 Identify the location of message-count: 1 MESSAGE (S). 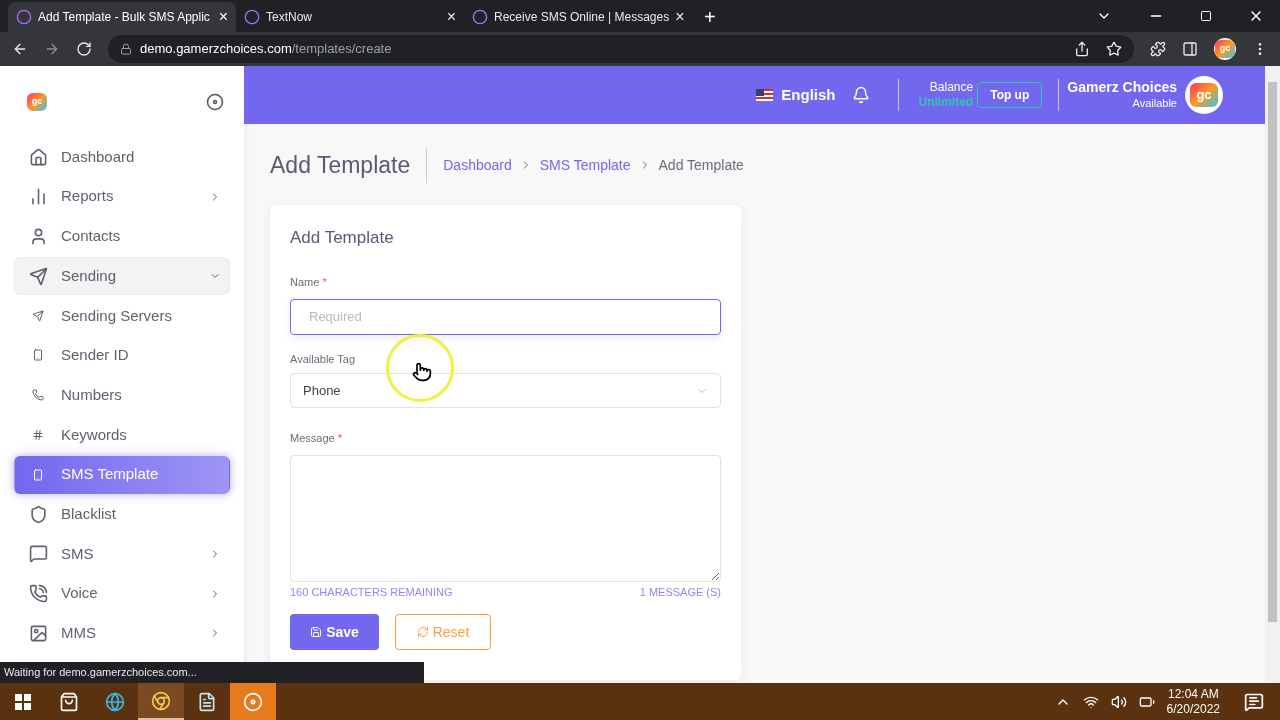
(680, 592).